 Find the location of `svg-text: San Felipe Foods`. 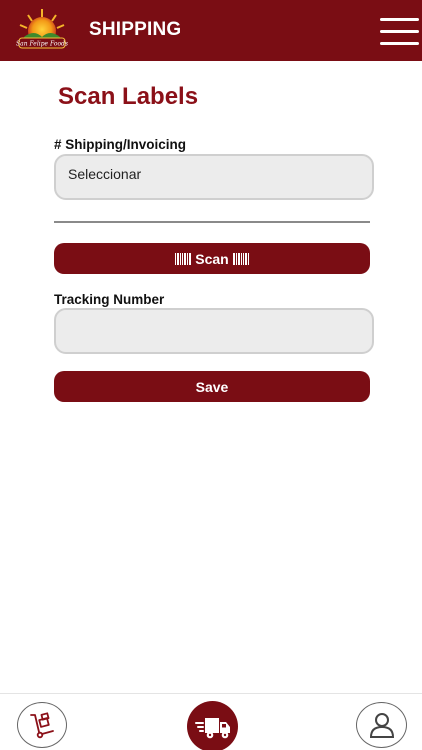

svg-text: San Felipe Foods is located at coordinates (42, 44).